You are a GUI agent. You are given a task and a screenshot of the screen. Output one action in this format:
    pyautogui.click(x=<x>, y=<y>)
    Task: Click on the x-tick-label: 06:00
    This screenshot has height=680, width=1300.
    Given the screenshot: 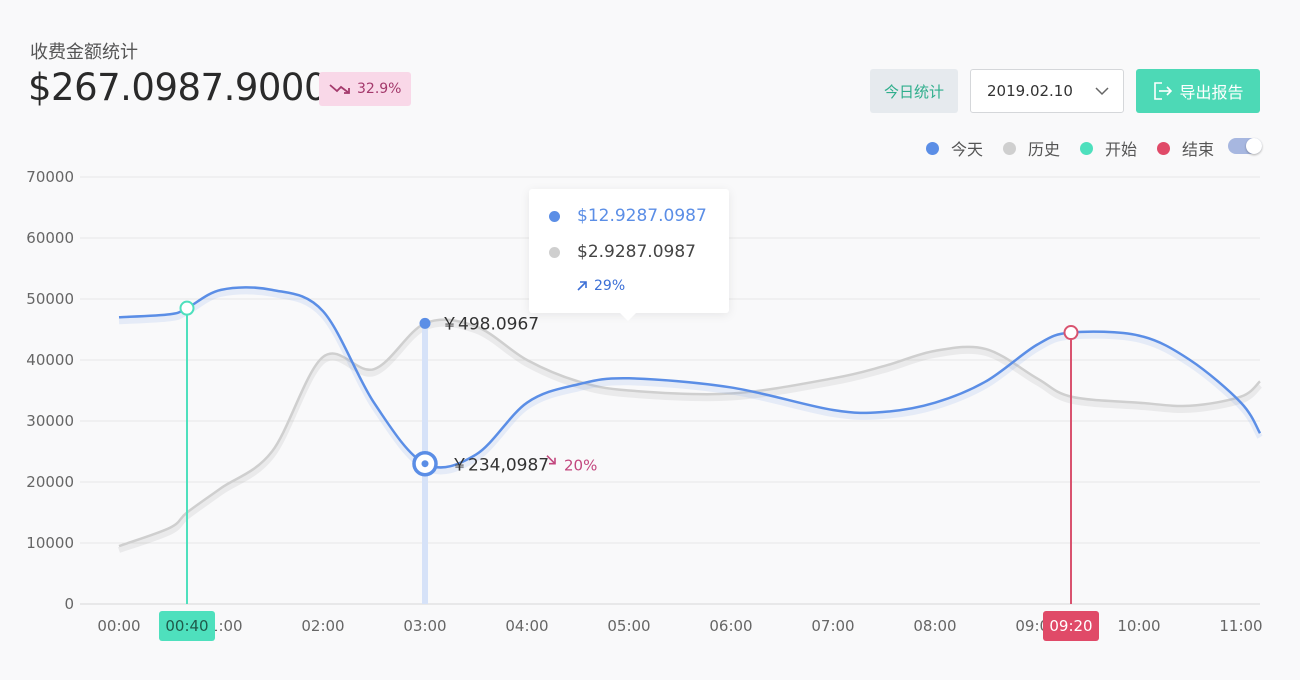 What is the action you would take?
    pyautogui.click(x=730, y=626)
    